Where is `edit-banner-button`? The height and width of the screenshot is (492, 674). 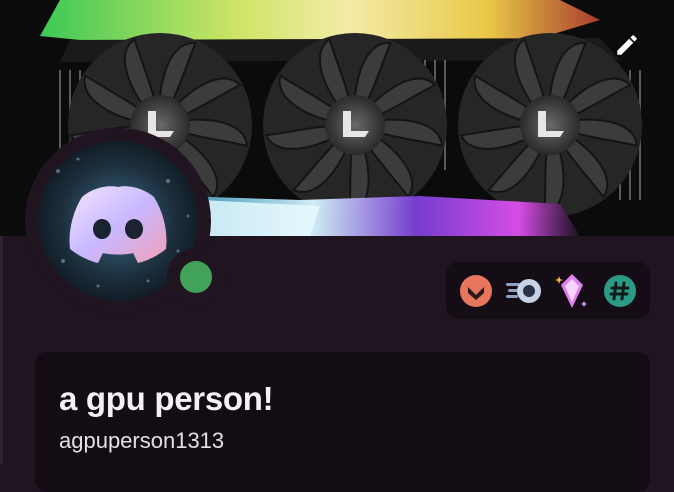 edit-banner-button is located at coordinates (627, 45).